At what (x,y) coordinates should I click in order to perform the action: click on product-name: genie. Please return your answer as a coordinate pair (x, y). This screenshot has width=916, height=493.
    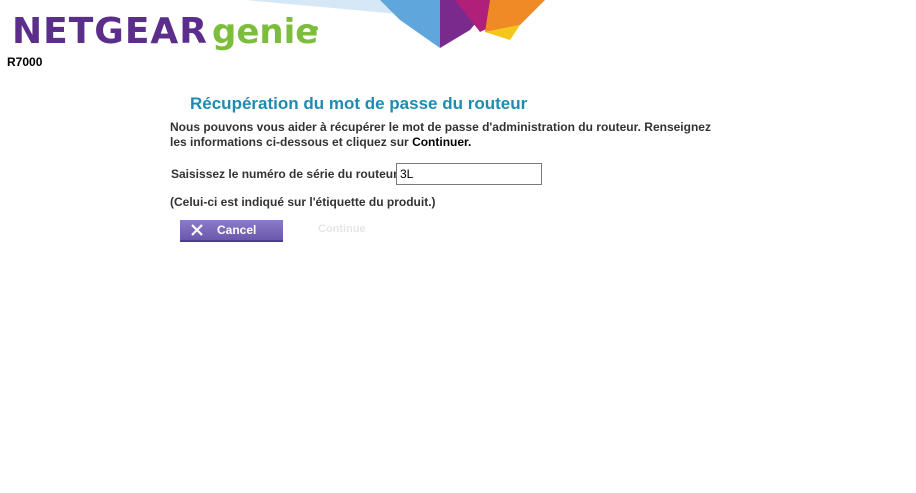
    Looking at the image, I should click on (265, 32).